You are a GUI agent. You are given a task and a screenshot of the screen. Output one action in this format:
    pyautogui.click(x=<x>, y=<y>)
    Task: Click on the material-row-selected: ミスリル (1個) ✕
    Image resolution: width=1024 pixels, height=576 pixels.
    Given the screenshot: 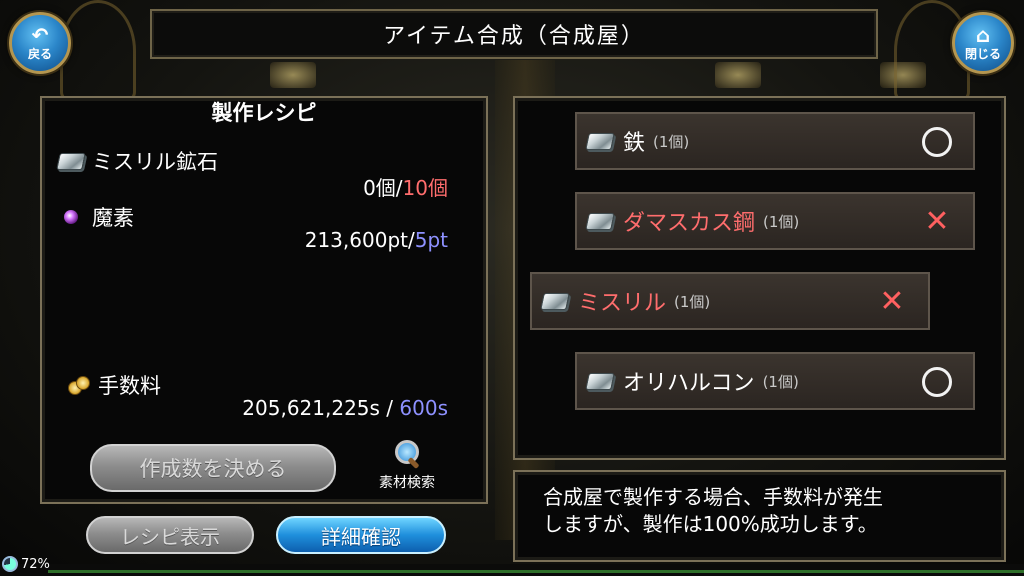 What is the action you would take?
    pyautogui.click(x=730, y=301)
    